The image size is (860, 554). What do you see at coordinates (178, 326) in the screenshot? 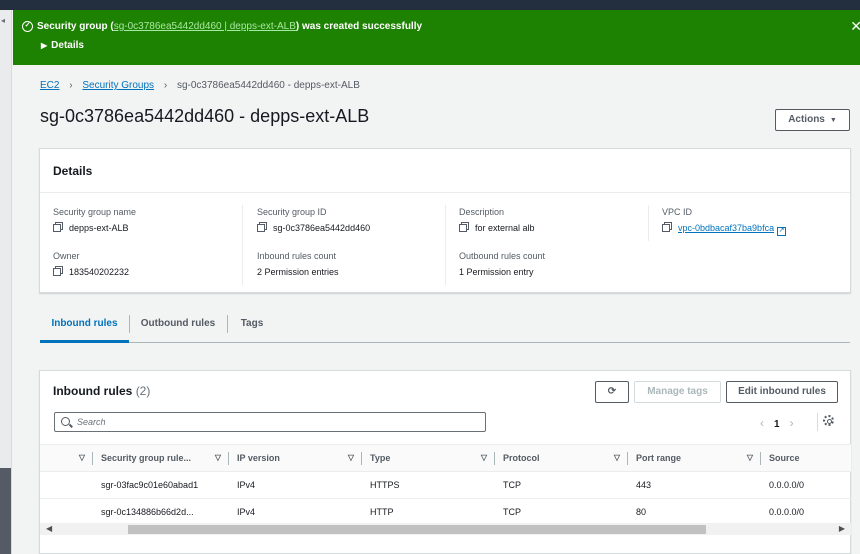
I see `tab-outbound-rules: Outbound rules` at bounding box center [178, 326].